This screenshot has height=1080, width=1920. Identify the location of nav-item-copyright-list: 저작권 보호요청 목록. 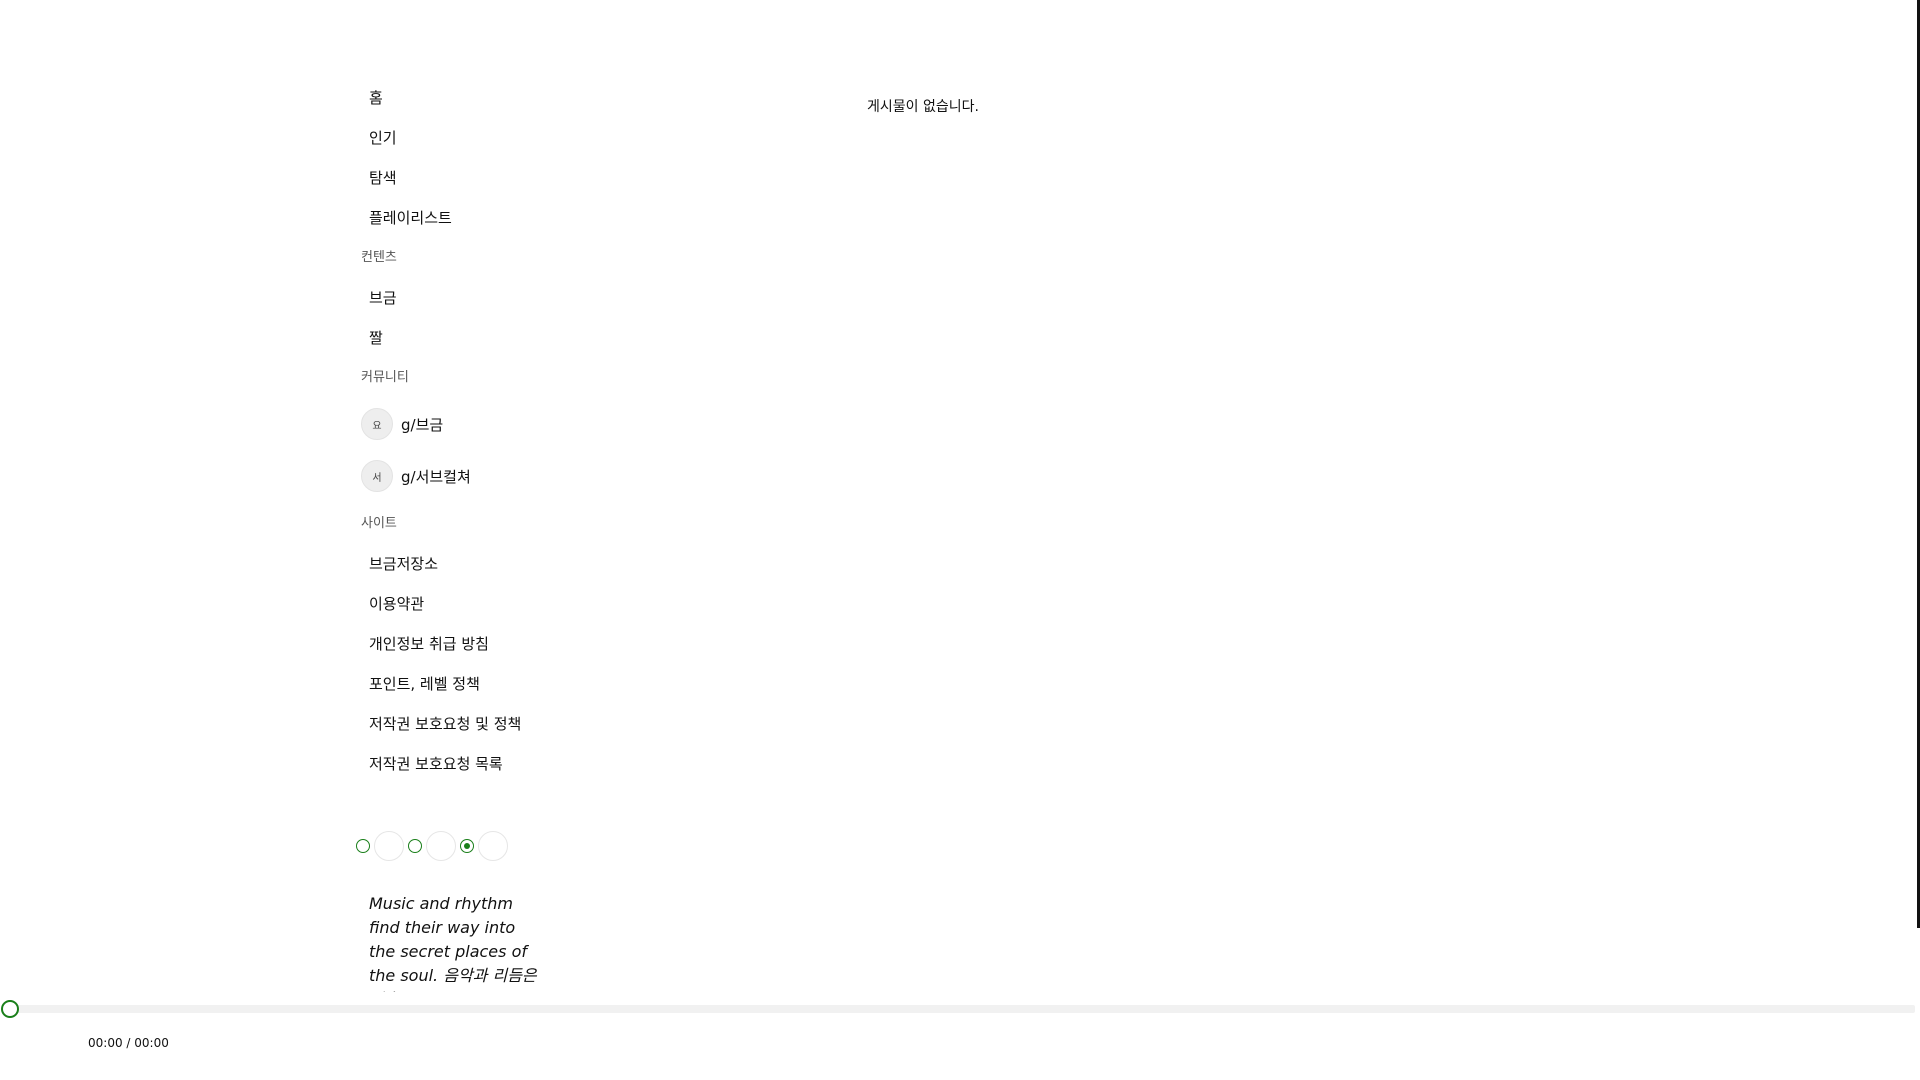
(460, 764).